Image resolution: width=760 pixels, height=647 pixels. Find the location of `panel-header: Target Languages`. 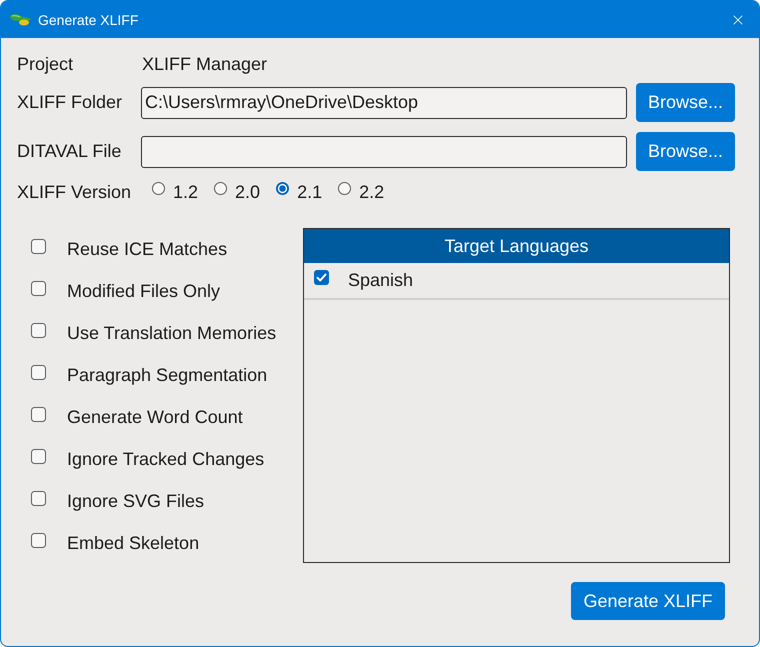

panel-header: Target Languages is located at coordinates (516, 246).